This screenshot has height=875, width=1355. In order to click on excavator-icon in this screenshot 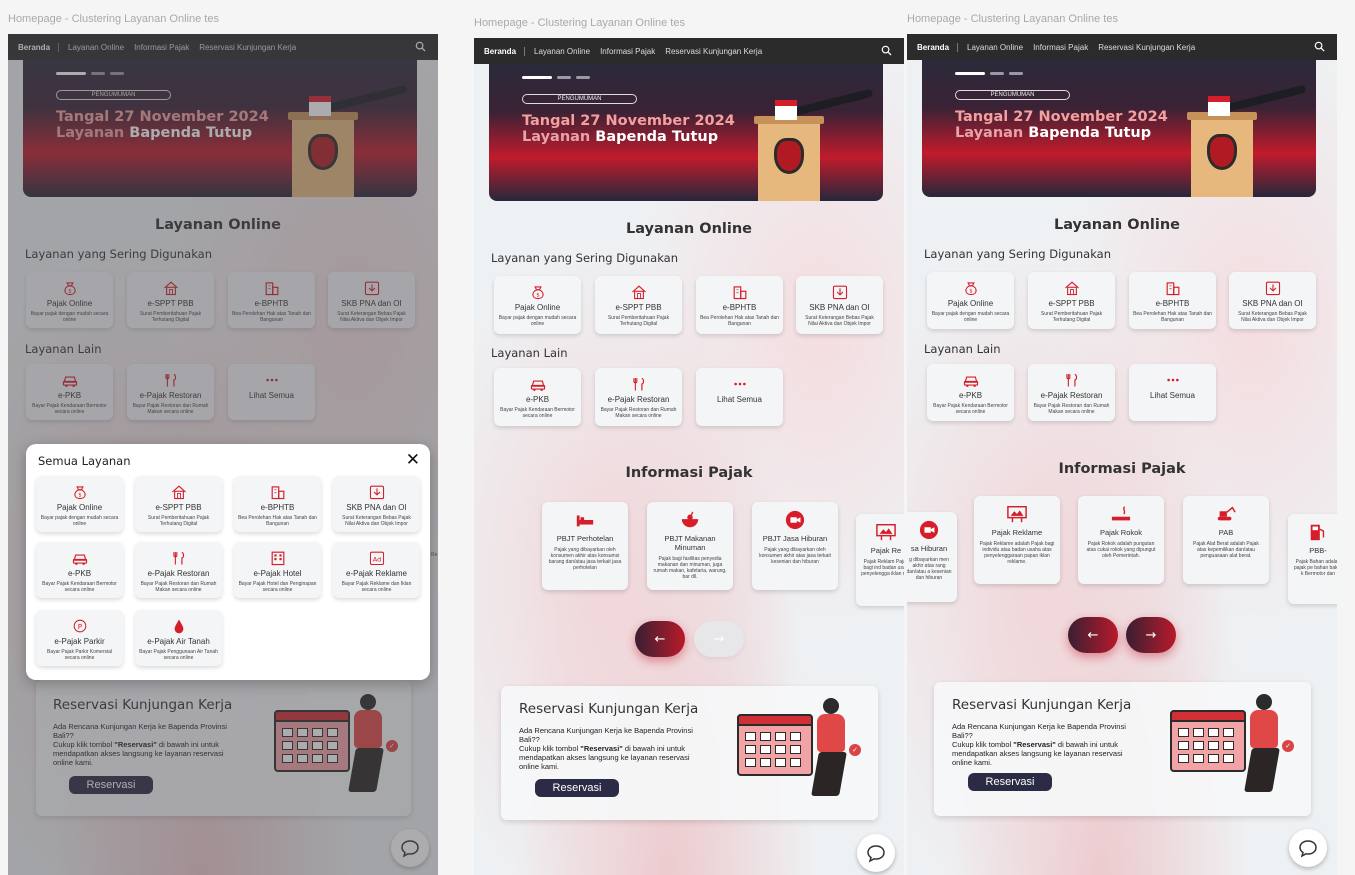, I will do `click(1226, 514)`.